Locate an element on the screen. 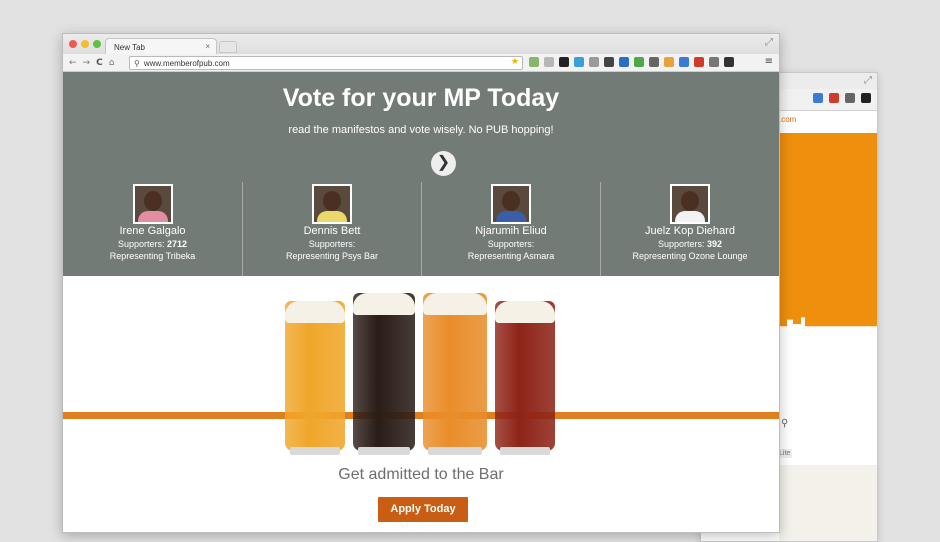 The height and width of the screenshot is (542, 940). maximize-window-button is located at coordinates (97, 44).